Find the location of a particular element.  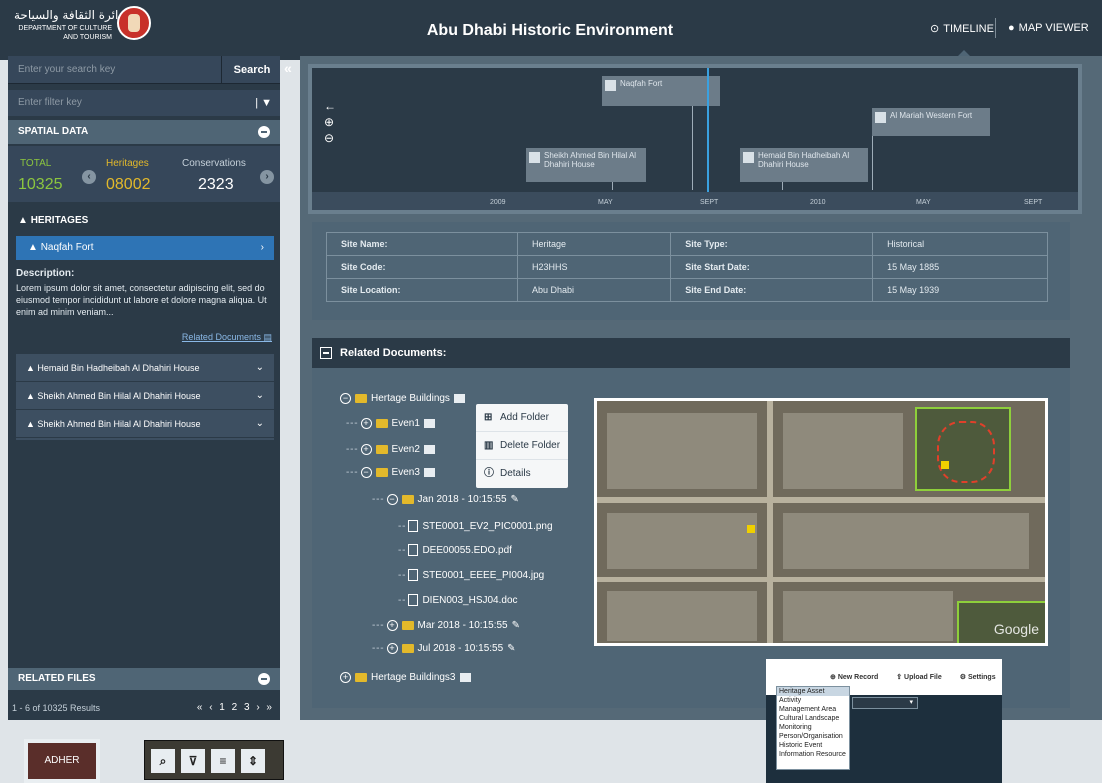

tree-file: - - DIEN003_HSJ04.doc is located at coordinates (458, 600).